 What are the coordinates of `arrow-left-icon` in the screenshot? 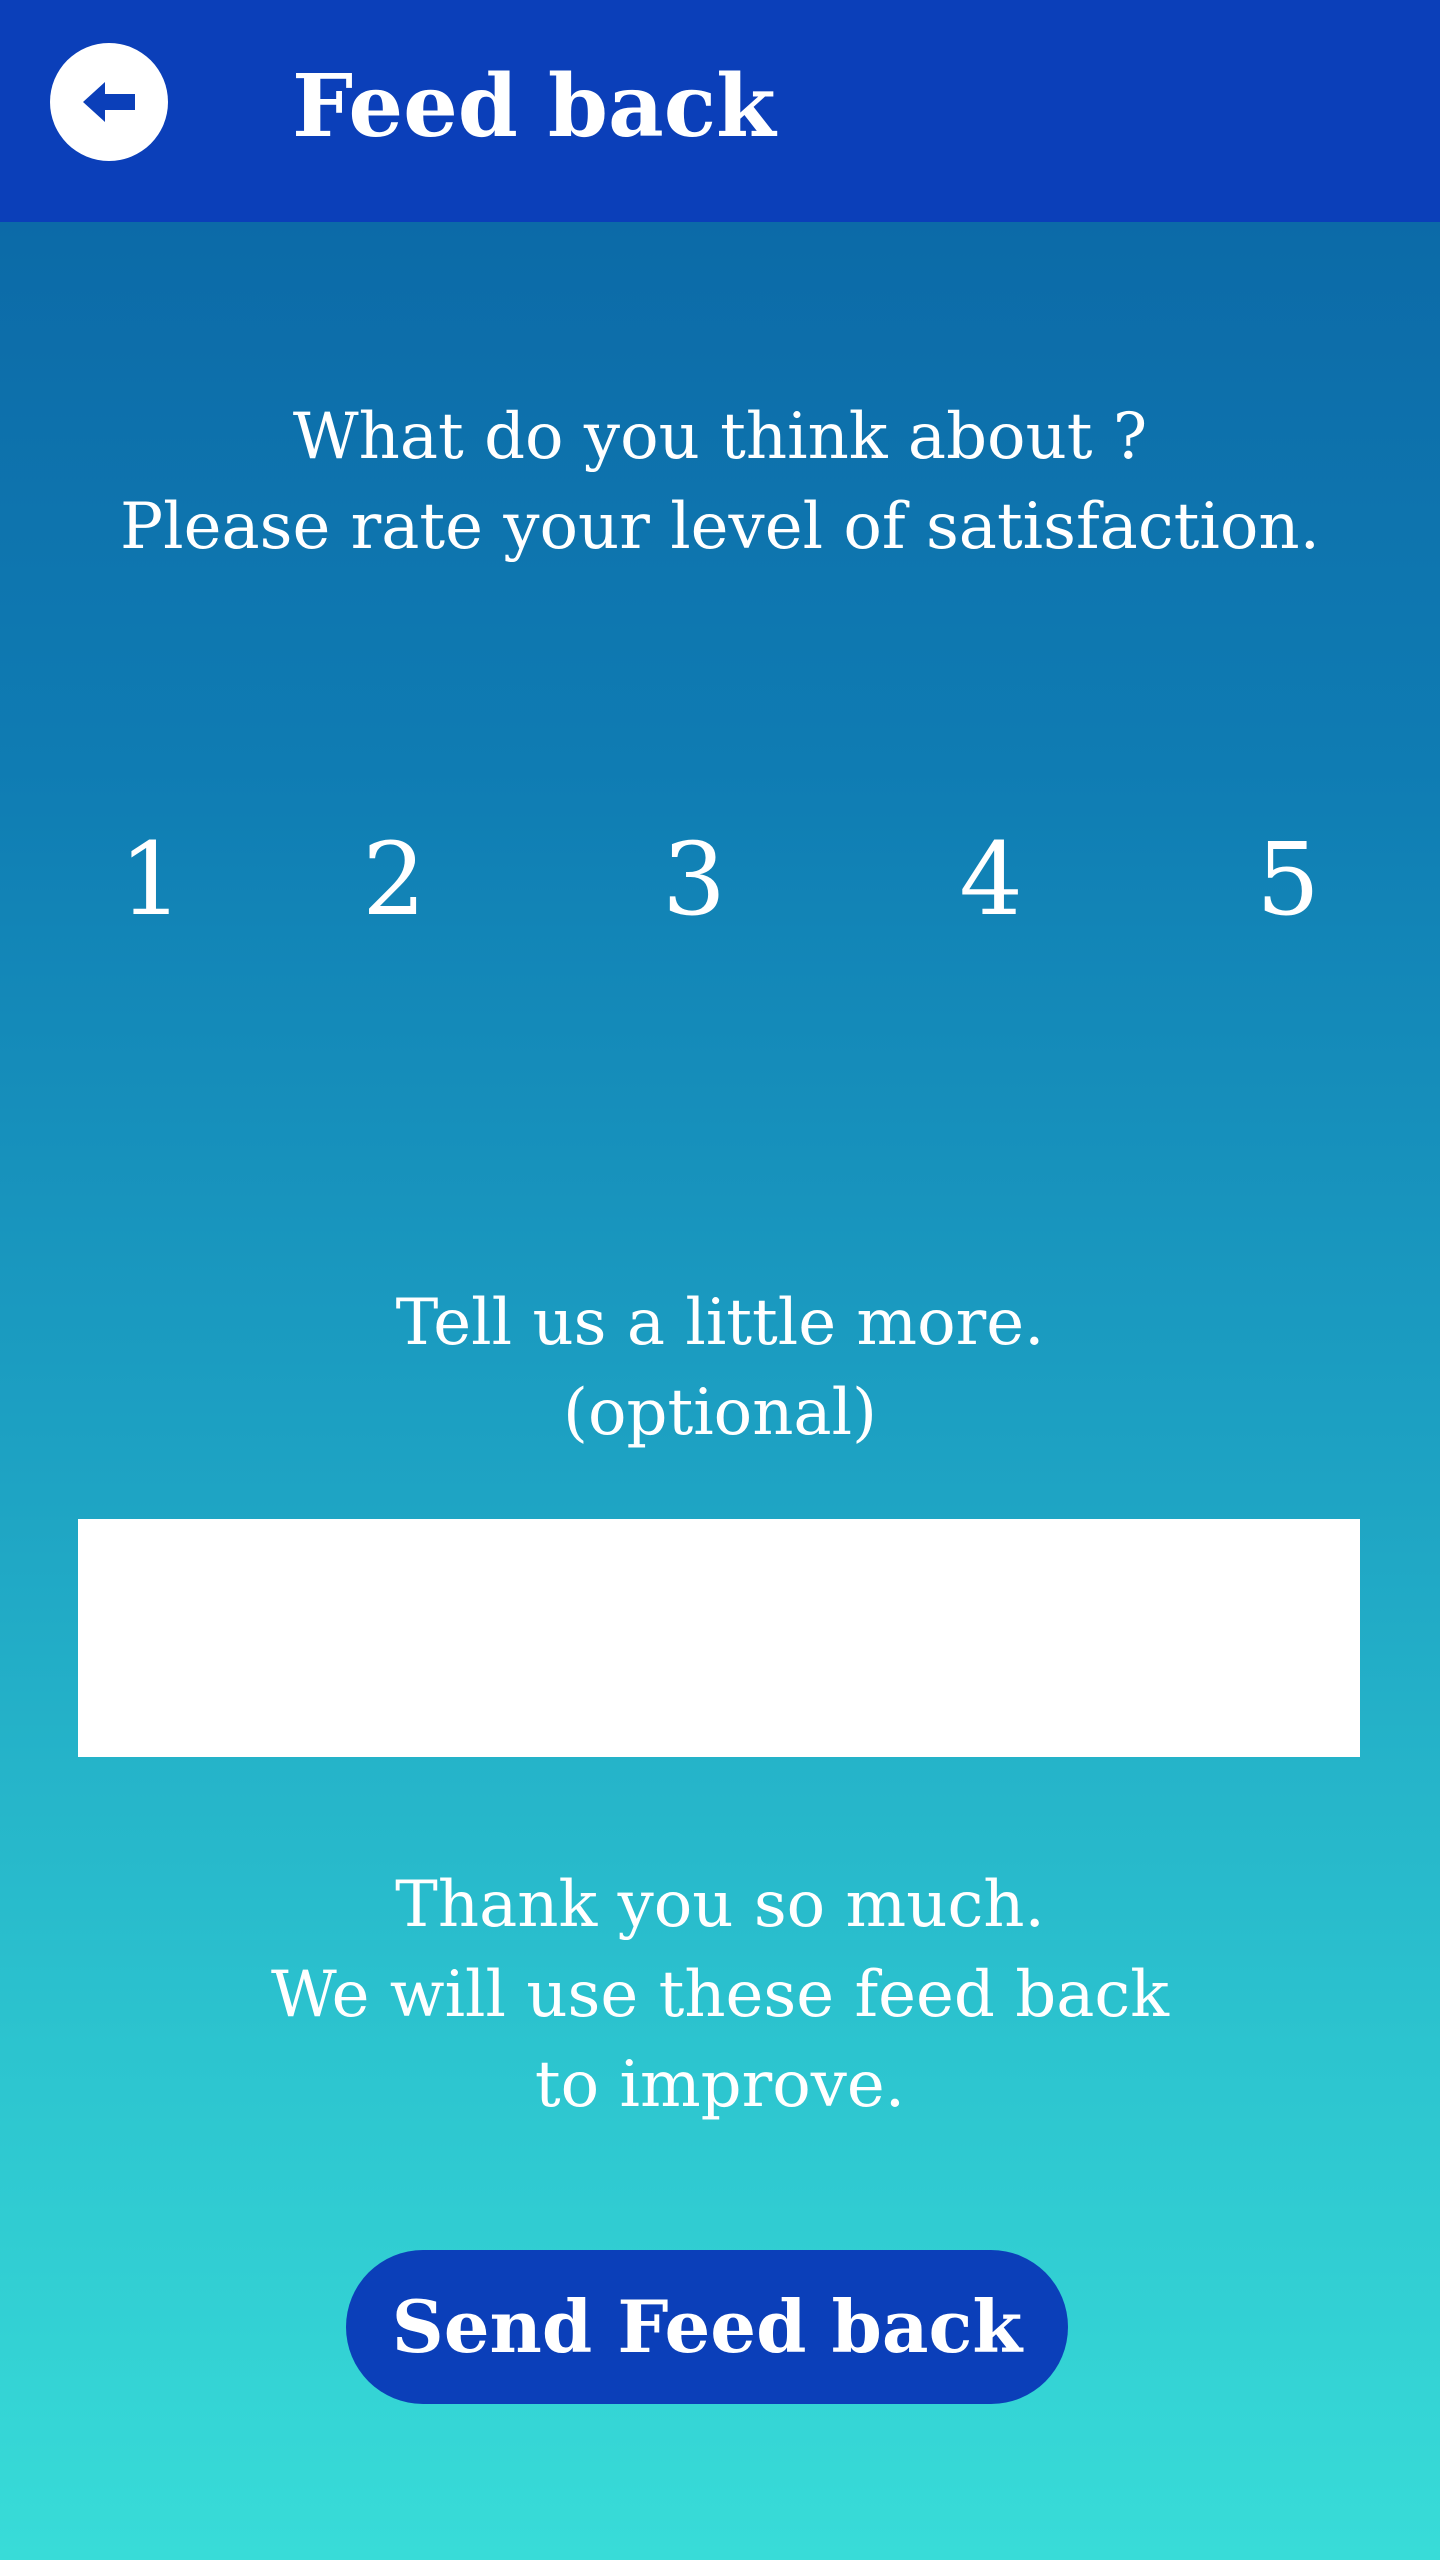 It's located at (109, 102).